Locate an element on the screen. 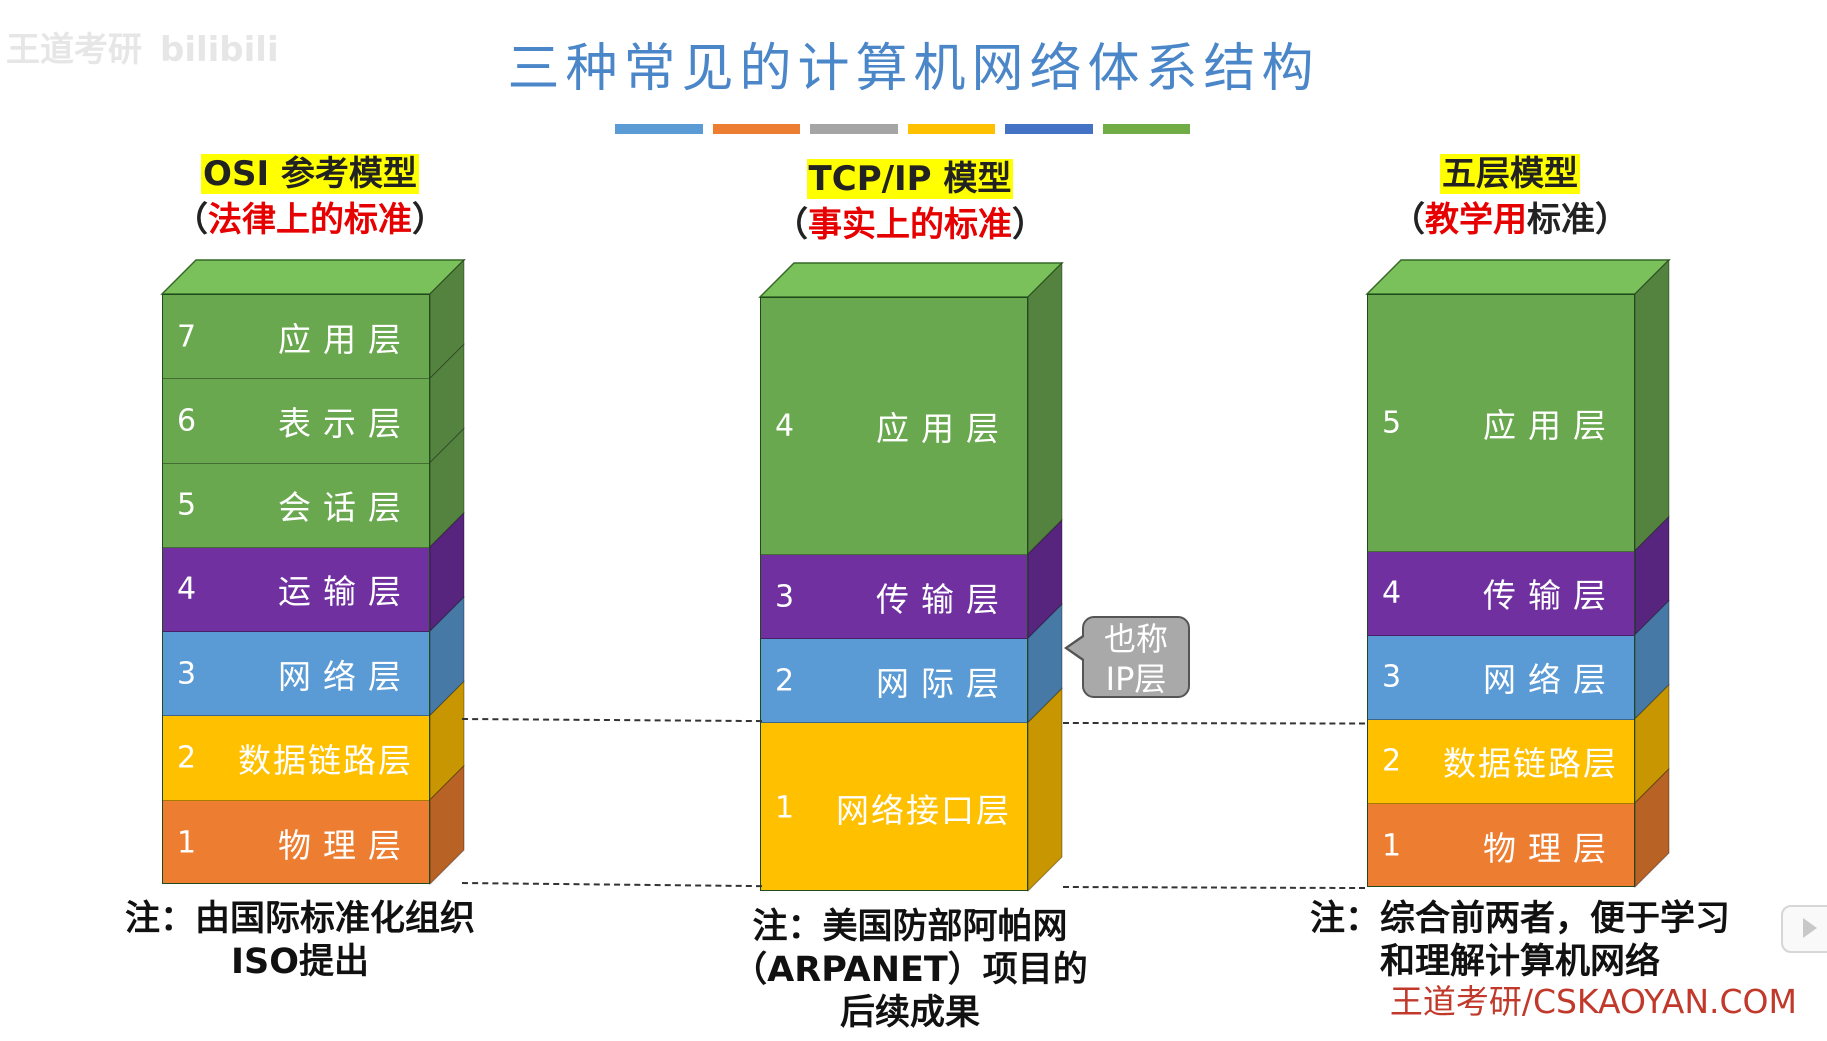 The width and height of the screenshot is (1827, 1041). osi-note-line: ISO提出 is located at coordinates (300, 962).